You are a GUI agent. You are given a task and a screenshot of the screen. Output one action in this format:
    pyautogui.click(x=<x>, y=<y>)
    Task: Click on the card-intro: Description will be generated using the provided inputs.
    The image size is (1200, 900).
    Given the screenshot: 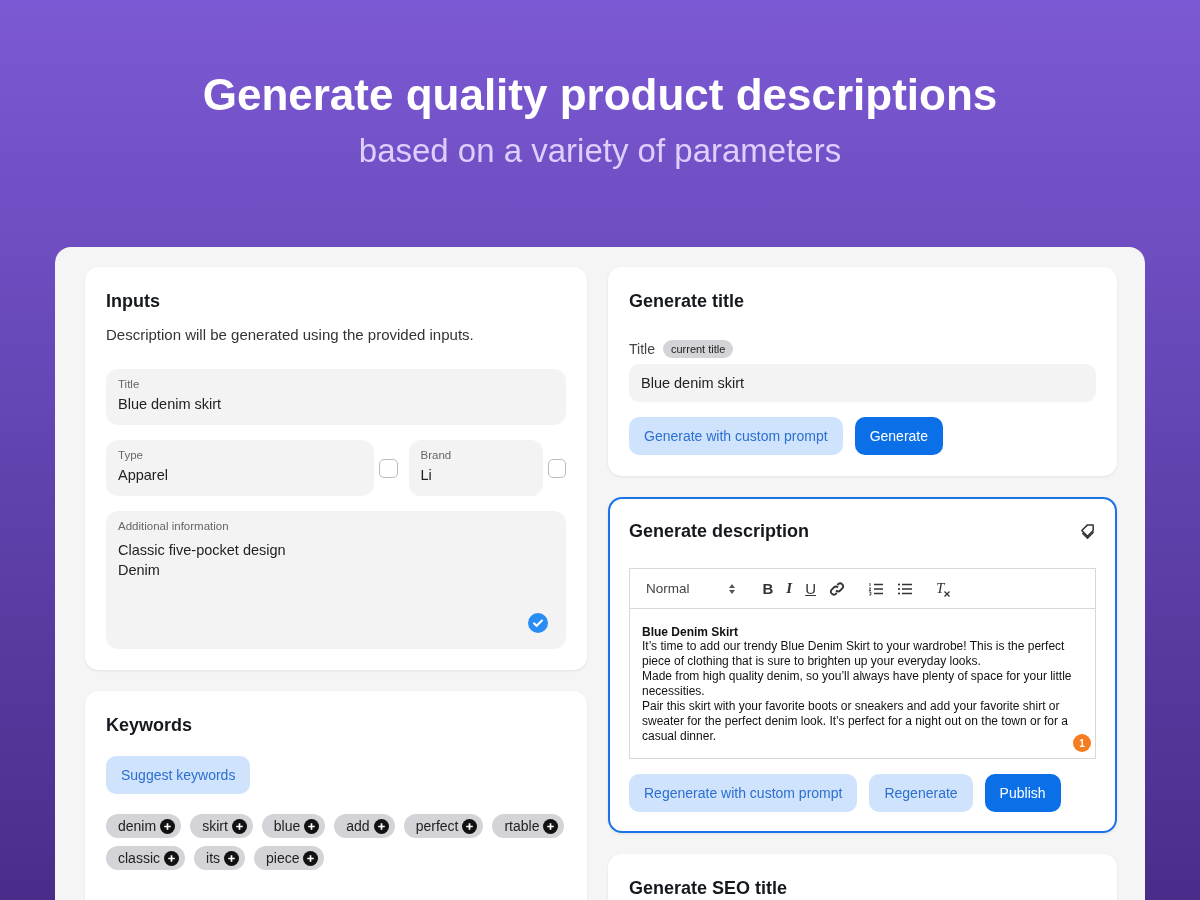 What is the action you would take?
    pyautogui.click(x=290, y=334)
    